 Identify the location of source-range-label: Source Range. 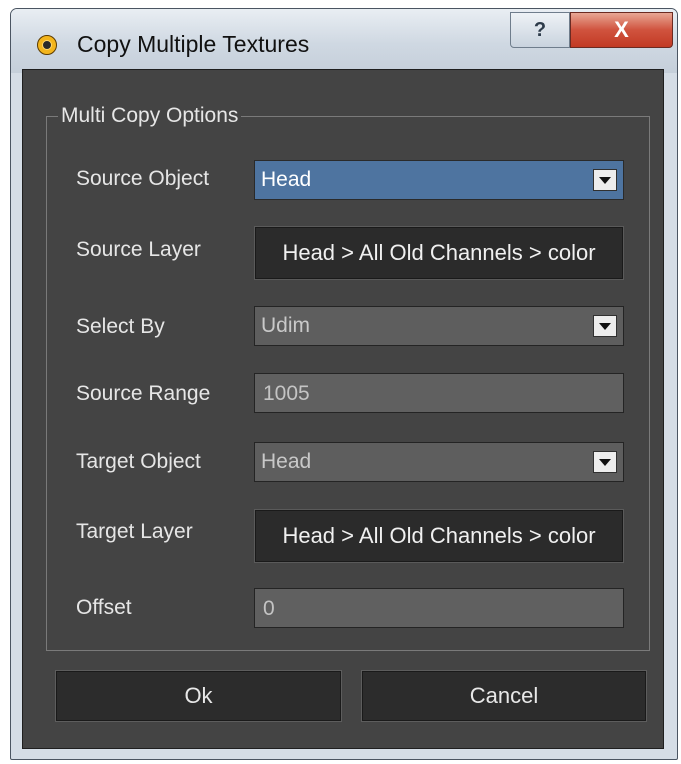
(143, 393).